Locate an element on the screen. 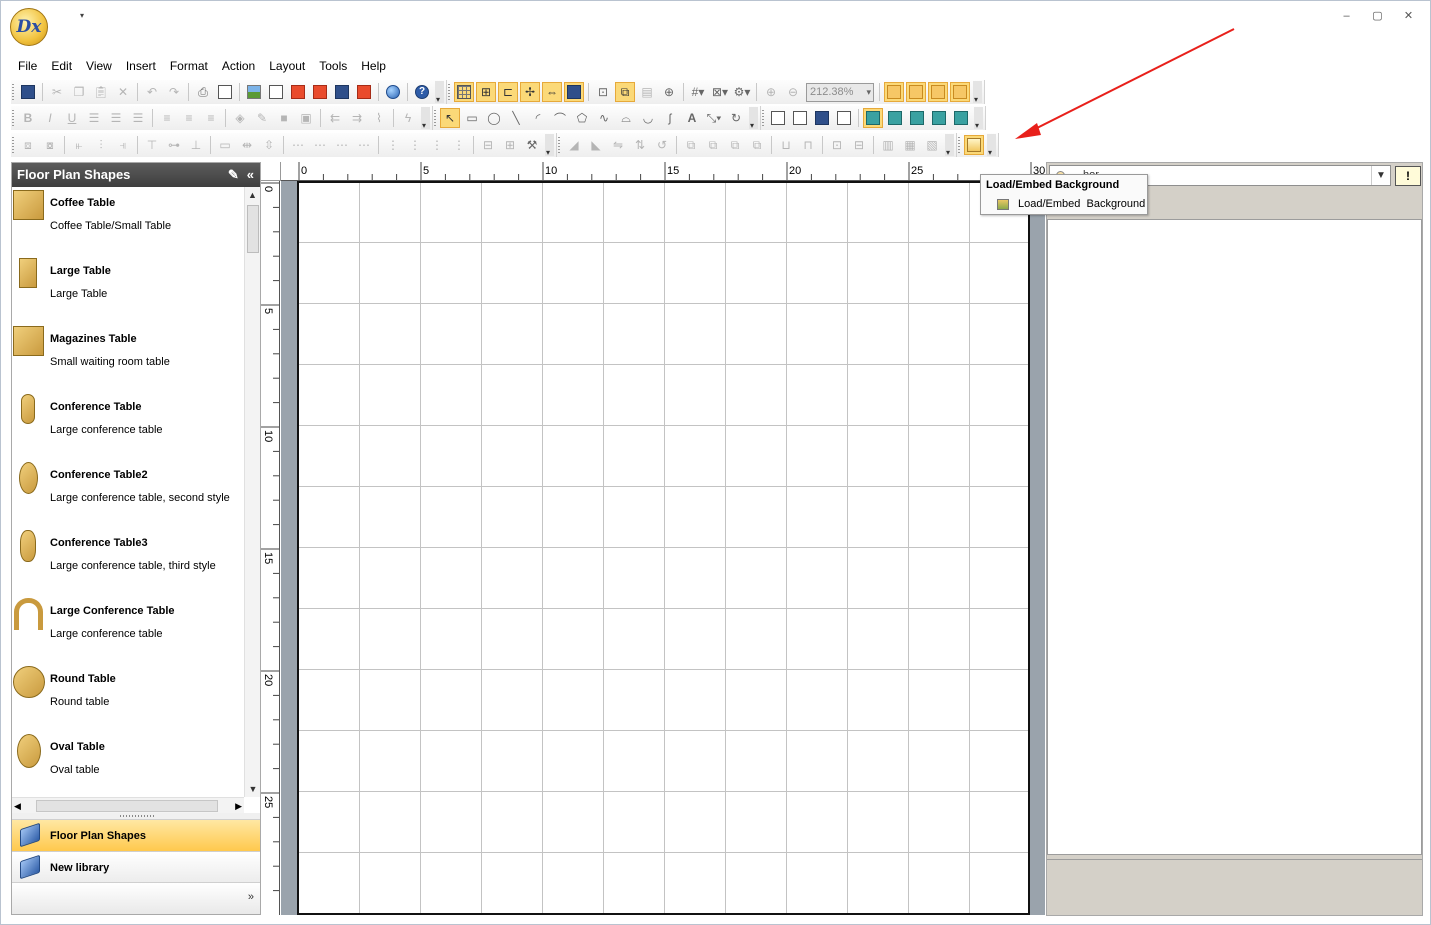 This screenshot has width=1431, height=925. shadow-style-icon: ■ is located at coordinates (284, 118).